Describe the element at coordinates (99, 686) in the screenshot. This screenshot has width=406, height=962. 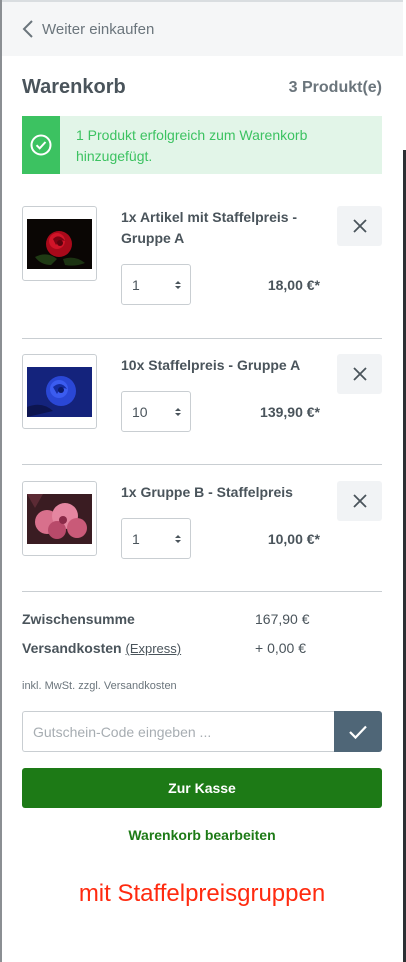
I see `vat-note: inkl. MwSt. zzgl. Versandkosten` at that location.